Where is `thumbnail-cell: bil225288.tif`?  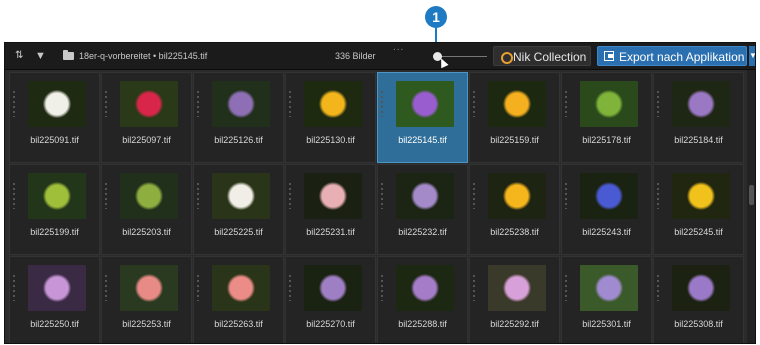
thumbnail-cell: bil225288.tif is located at coordinates (422, 299).